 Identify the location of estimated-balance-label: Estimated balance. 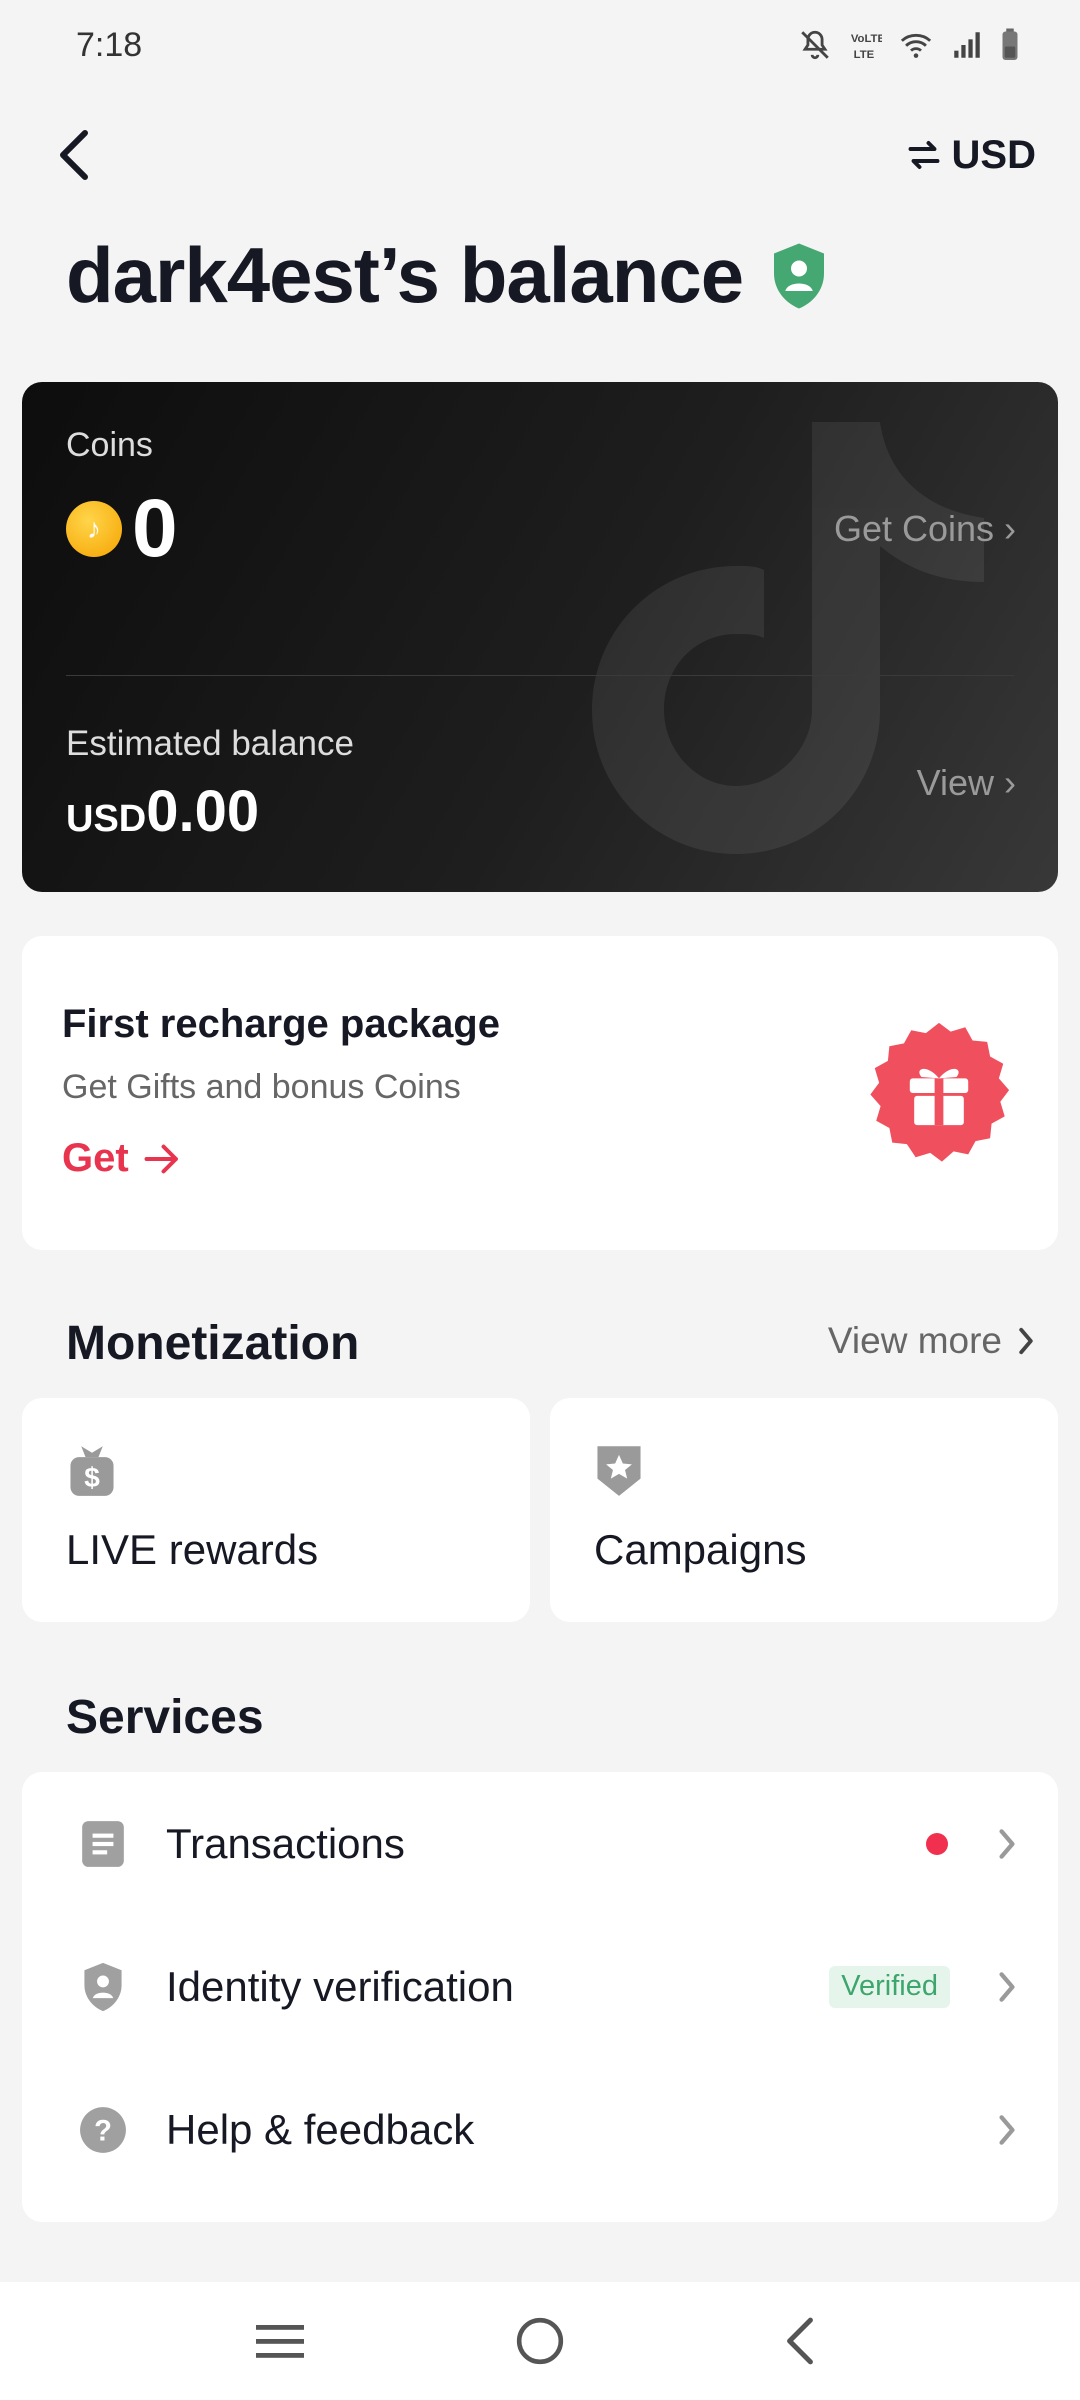
(210, 743).